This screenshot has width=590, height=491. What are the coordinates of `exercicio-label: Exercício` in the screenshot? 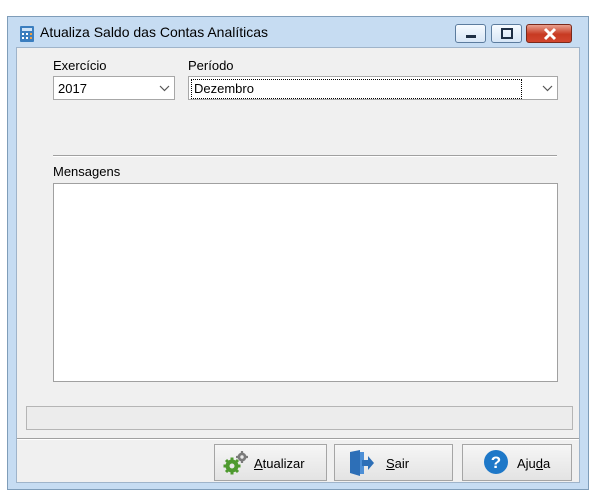 It's located at (80, 65).